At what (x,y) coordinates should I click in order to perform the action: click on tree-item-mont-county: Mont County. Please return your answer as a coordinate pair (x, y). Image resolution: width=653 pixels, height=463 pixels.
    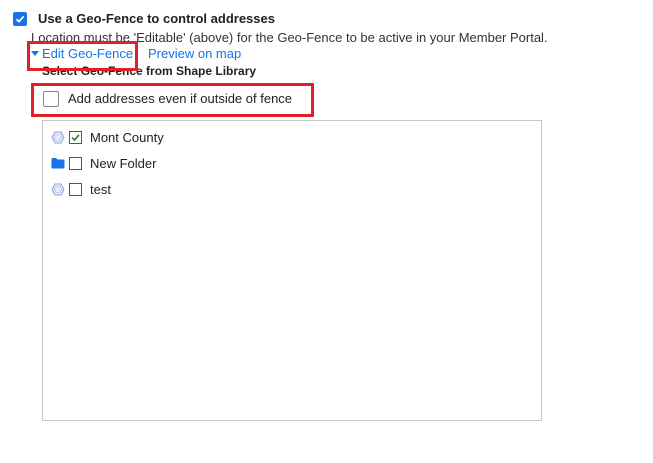
    Looking at the image, I should click on (107, 137).